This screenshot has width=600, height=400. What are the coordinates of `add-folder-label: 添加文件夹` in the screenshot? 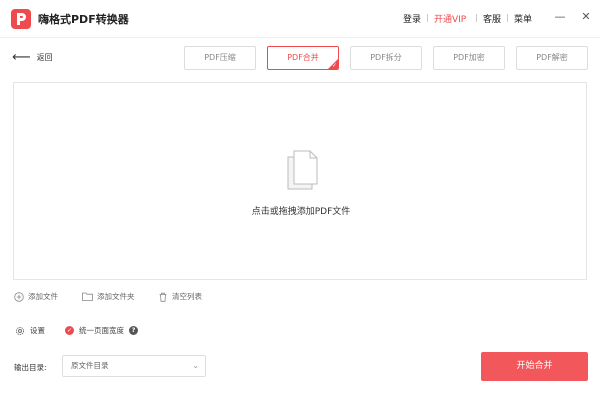 It's located at (116, 296).